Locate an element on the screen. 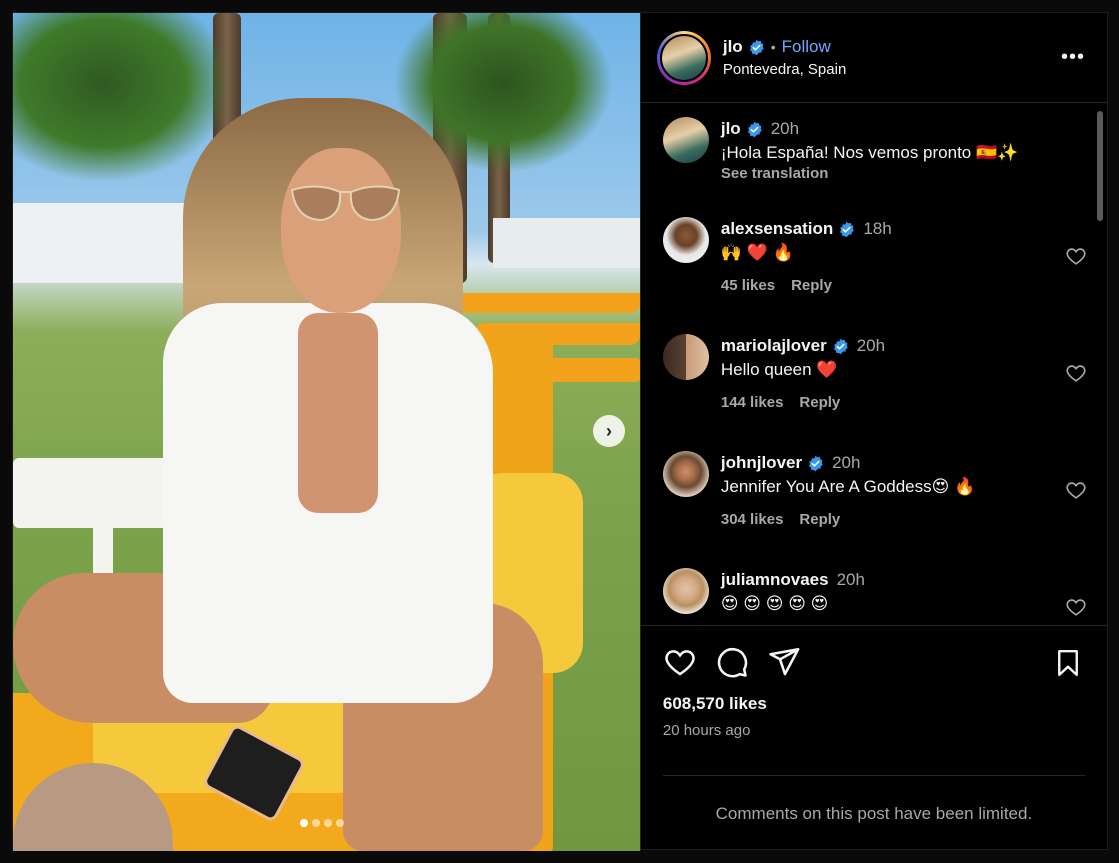 The width and height of the screenshot is (1119, 863). commenter-username: johnjlover is located at coordinates (761, 463).